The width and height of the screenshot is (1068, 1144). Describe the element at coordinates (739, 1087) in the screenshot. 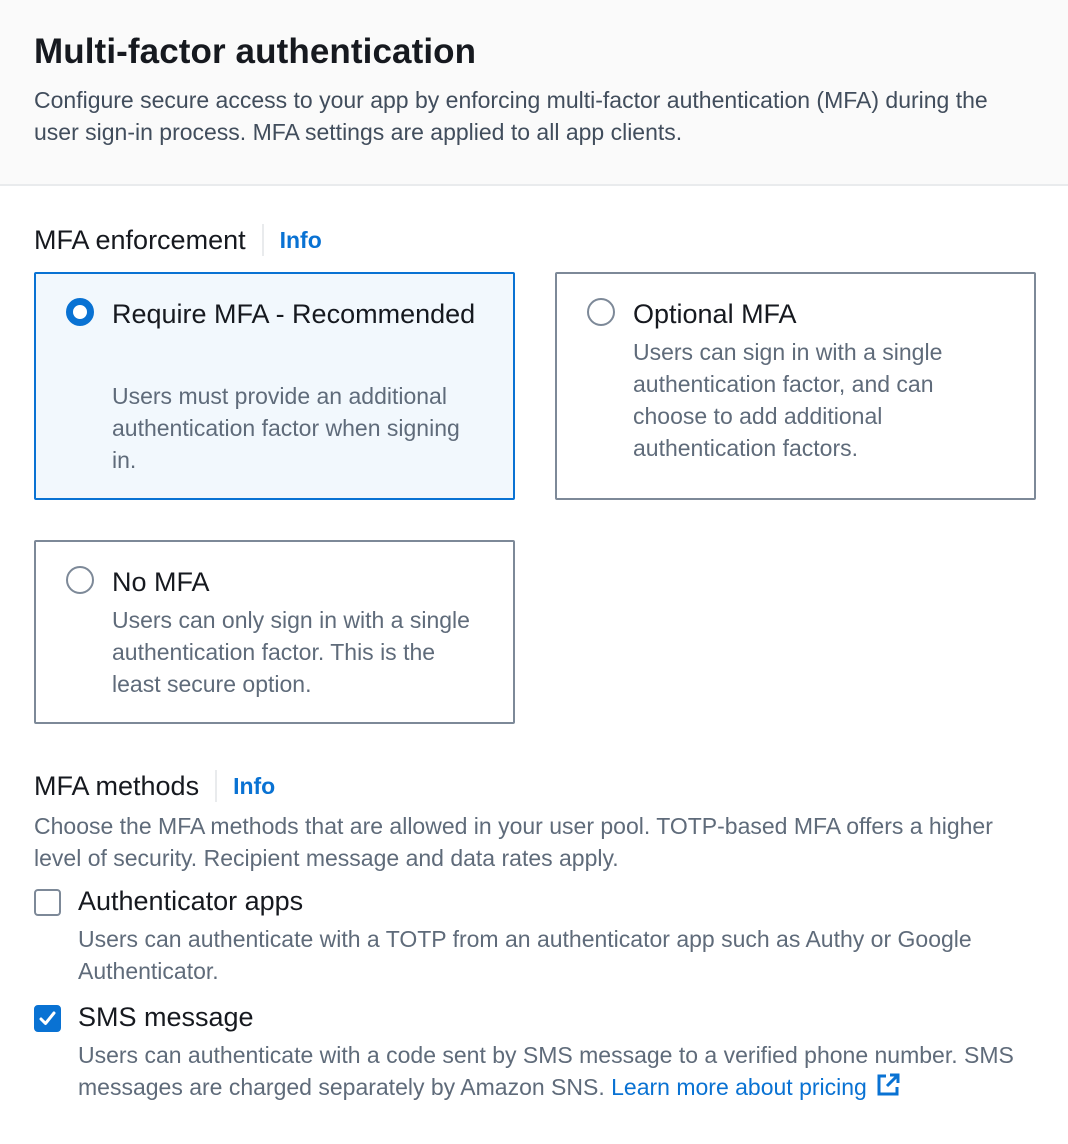

I see `learn-more-pricing-text: Learn more about pricing` at that location.